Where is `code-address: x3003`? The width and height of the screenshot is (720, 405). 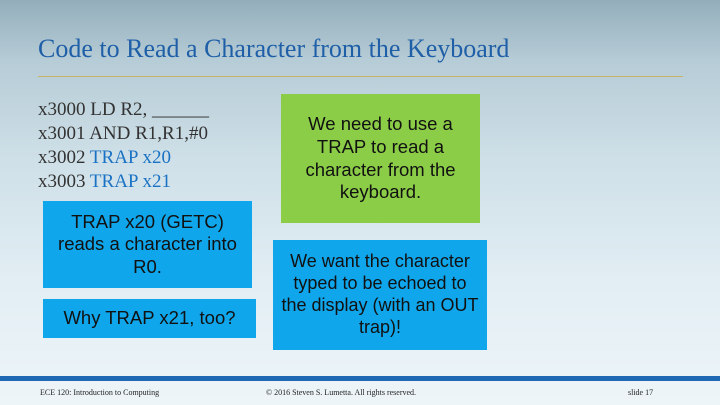
code-address: x3003 is located at coordinates (62, 181).